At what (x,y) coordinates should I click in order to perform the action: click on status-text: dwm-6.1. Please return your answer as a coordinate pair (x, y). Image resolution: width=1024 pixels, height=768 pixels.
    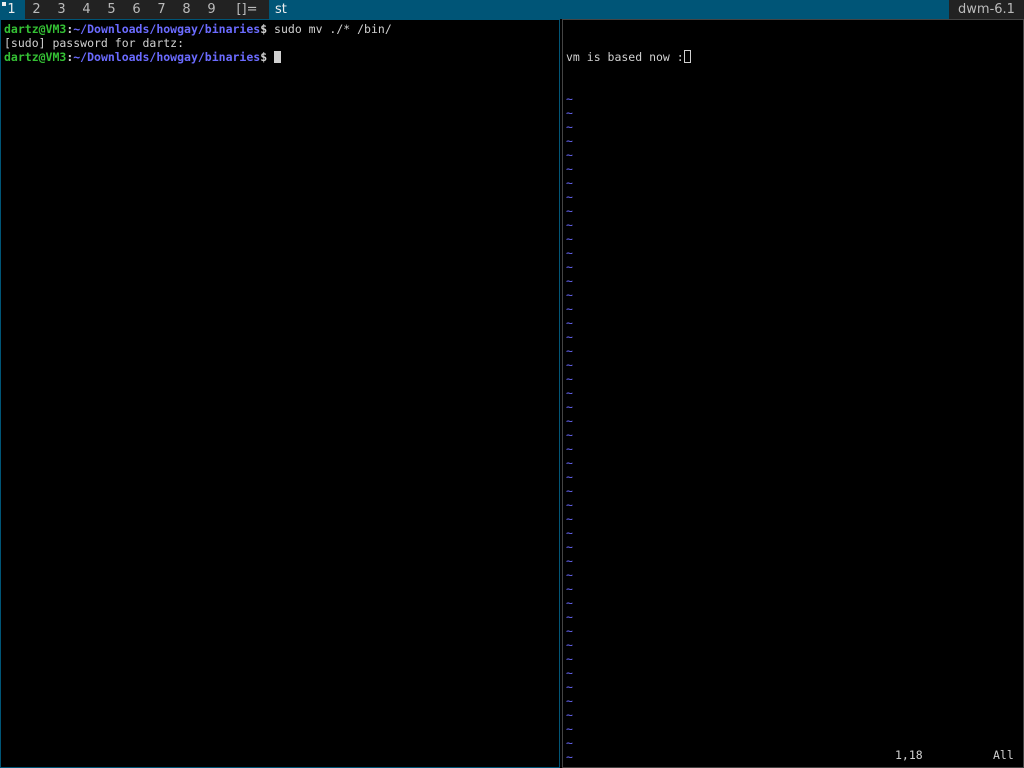
    Looking at the image, I should click on (986, 9).